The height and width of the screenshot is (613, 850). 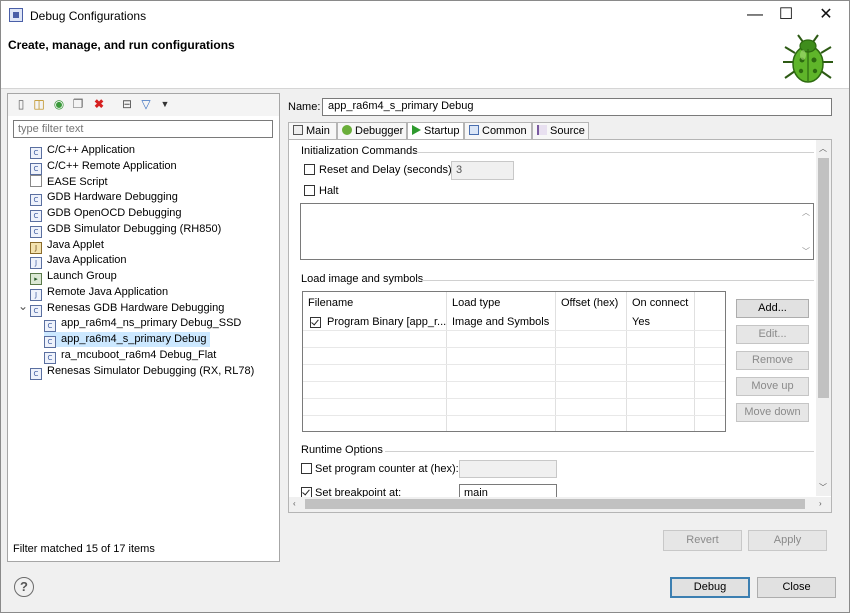 I want to click on filter-input, so click(x=143, y=129).